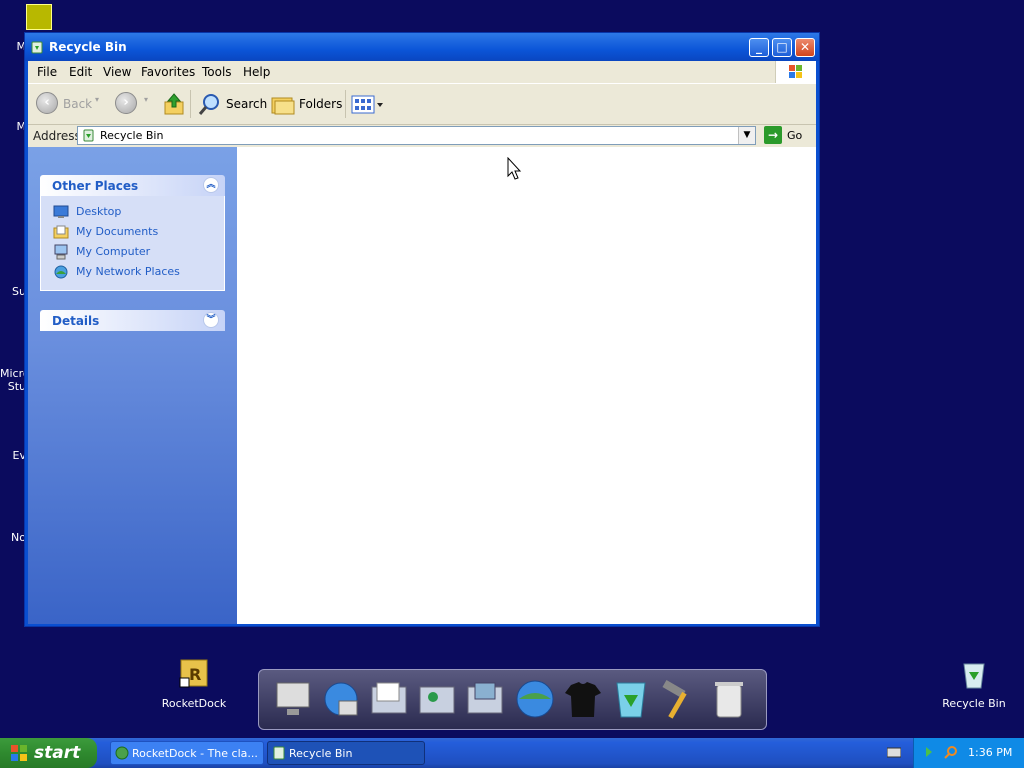 The height and width of the screenshot is (768, 1024). What do you see at coordinates (61, 211) in the screenshot?
I see `desktop-icon` at bounding box center [61, 211].